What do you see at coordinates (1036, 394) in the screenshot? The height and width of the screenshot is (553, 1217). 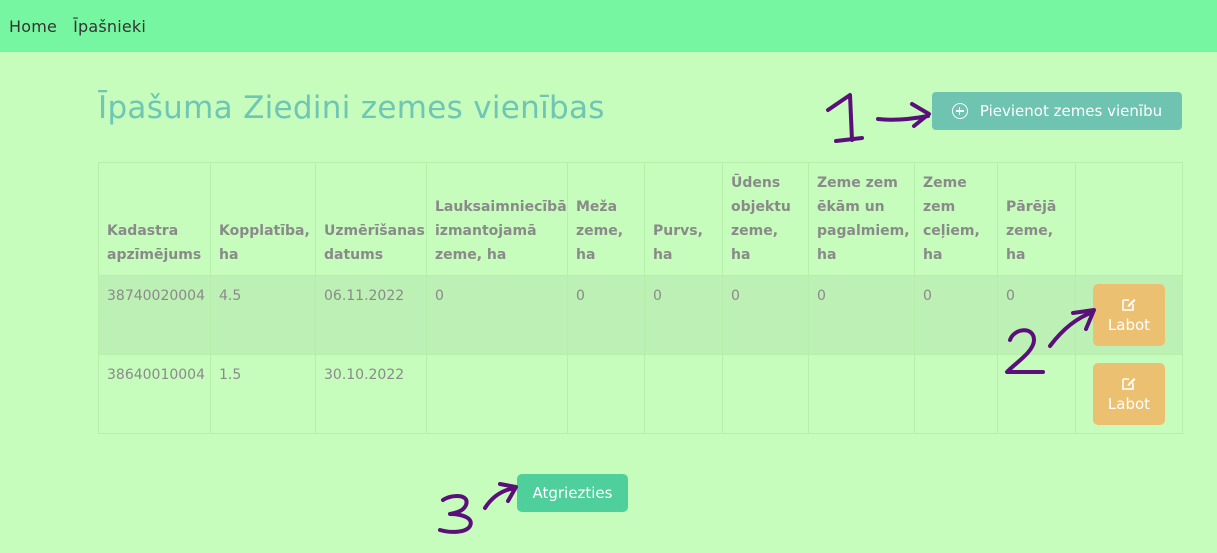 I see `cell-other` at bounding box center [1036, 394].